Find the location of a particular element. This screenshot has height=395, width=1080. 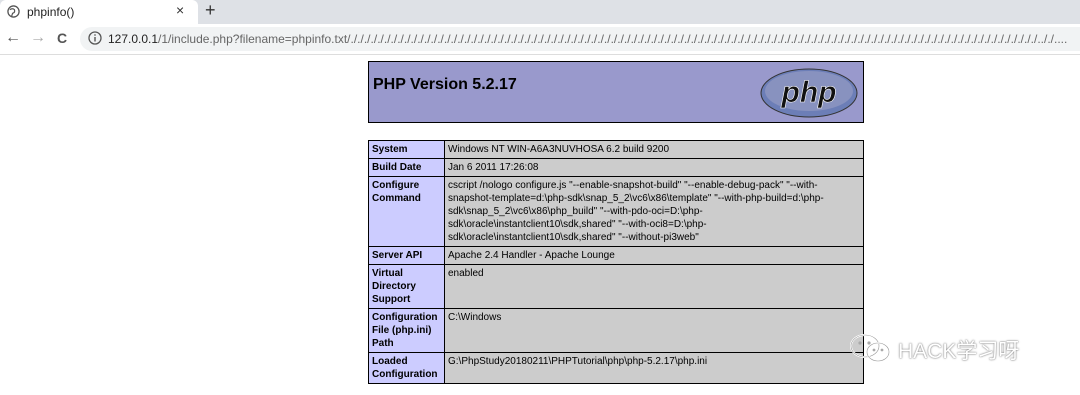

row-value: C:\Windows is located at coordinates (654, 330).